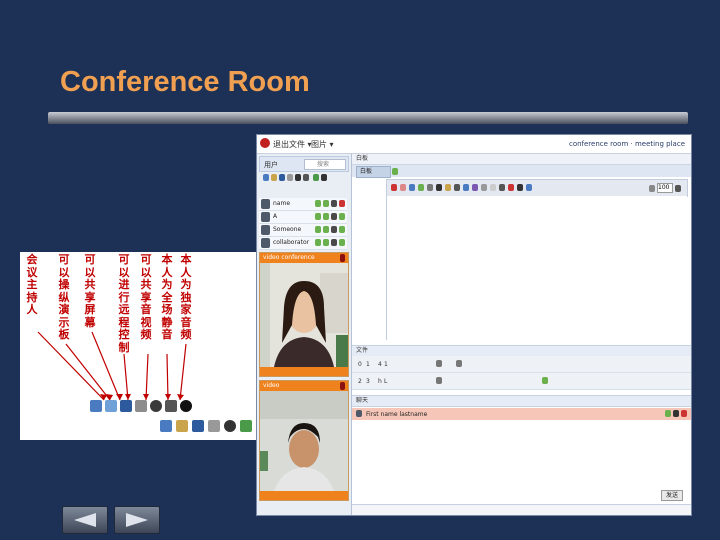  What do you see at coordinates (511, 187) in the screenshot?
I see `clear-icon` at bounding box center [511, 187].